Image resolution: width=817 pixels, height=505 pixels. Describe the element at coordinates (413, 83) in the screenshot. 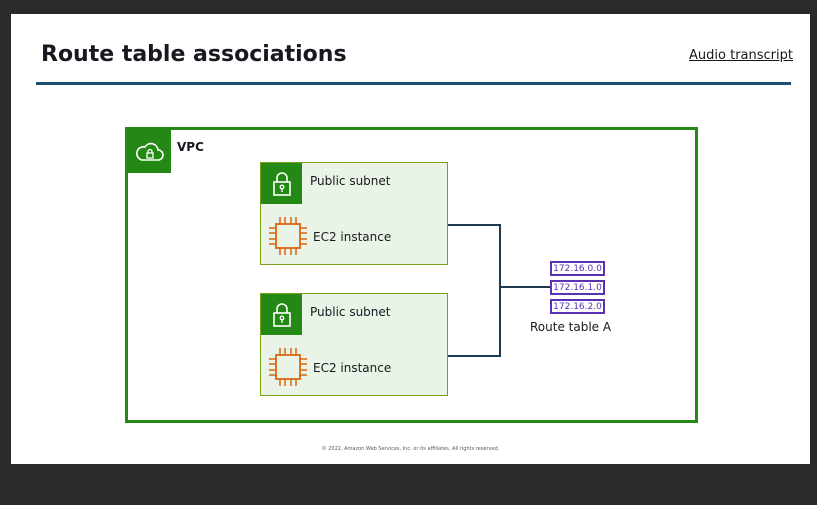

I see `title-divider` at that location.